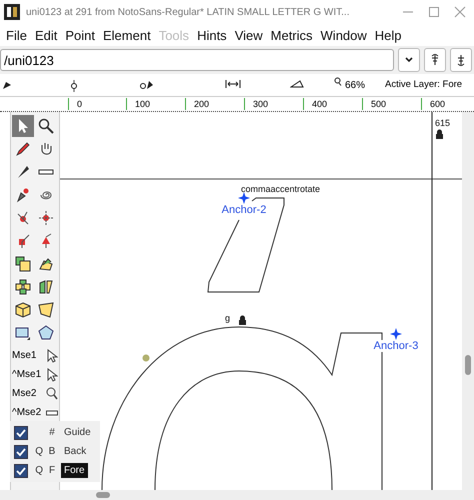 Image resolution: width=474 pixels, height=500 pixels. What do you see at coordinates (227, 318) in the screenshot?
I see `glyph-name-label: g` at bounding box center [227, 318].